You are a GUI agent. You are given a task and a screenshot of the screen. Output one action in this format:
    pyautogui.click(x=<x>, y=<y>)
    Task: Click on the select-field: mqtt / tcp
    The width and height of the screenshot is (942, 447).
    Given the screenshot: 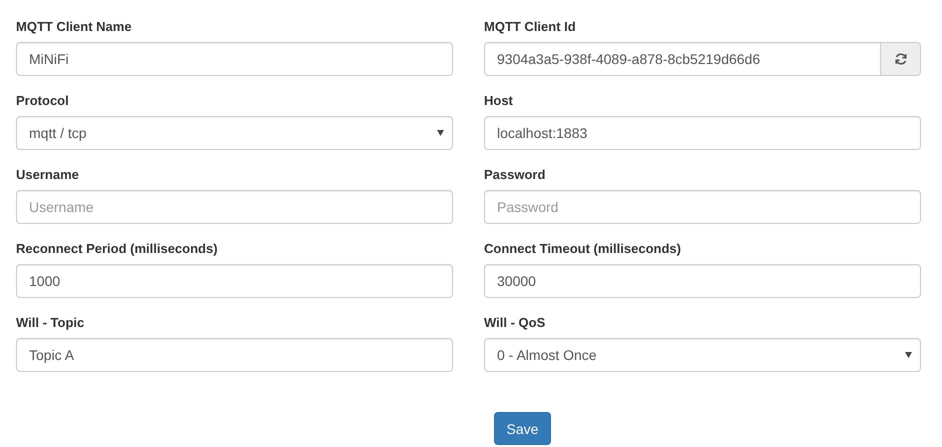 What is the action you would take?
    pyautogui.click(x=234, y=133)
    